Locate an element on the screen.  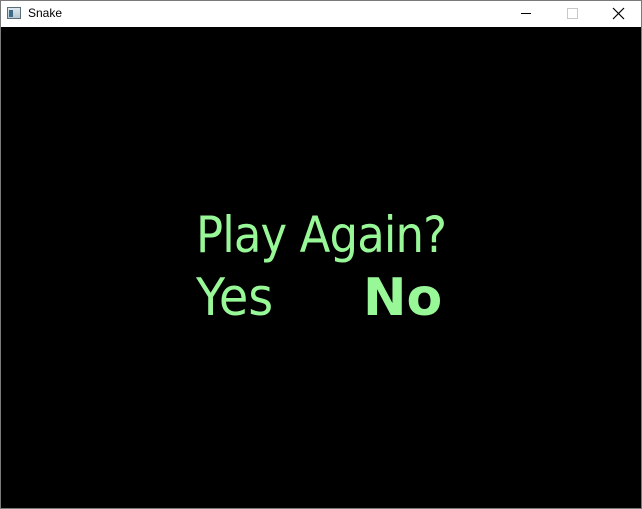
close-icon is located at coordinates (618, 13).